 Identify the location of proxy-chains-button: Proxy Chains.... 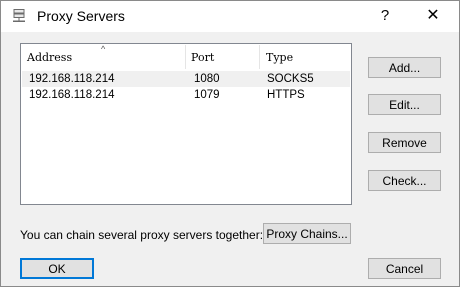
(307, 233).